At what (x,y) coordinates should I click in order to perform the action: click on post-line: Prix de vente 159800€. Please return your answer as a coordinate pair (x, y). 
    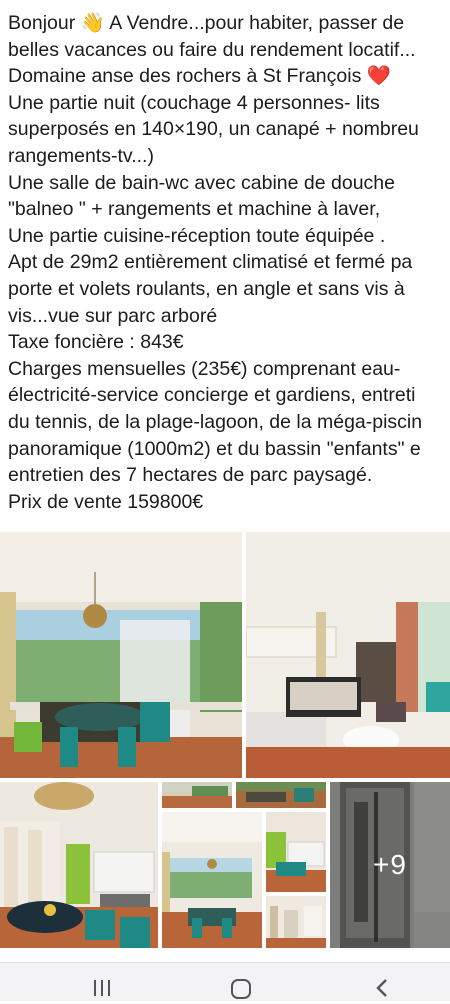
    Looking at the image, I should click on (106, 501).